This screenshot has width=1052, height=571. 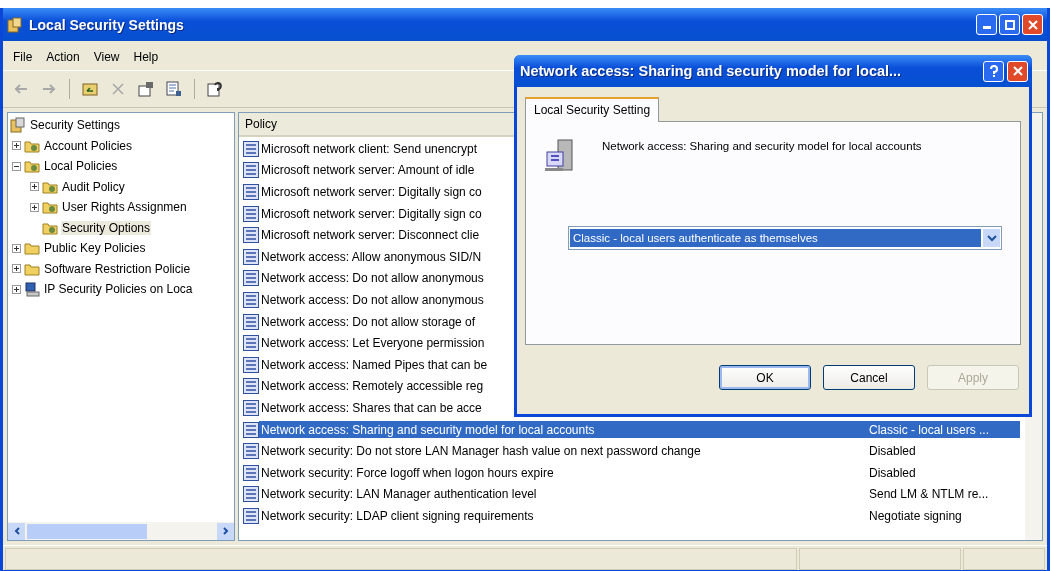 I want to click on export-list-icon, so click(x=174, y=89).